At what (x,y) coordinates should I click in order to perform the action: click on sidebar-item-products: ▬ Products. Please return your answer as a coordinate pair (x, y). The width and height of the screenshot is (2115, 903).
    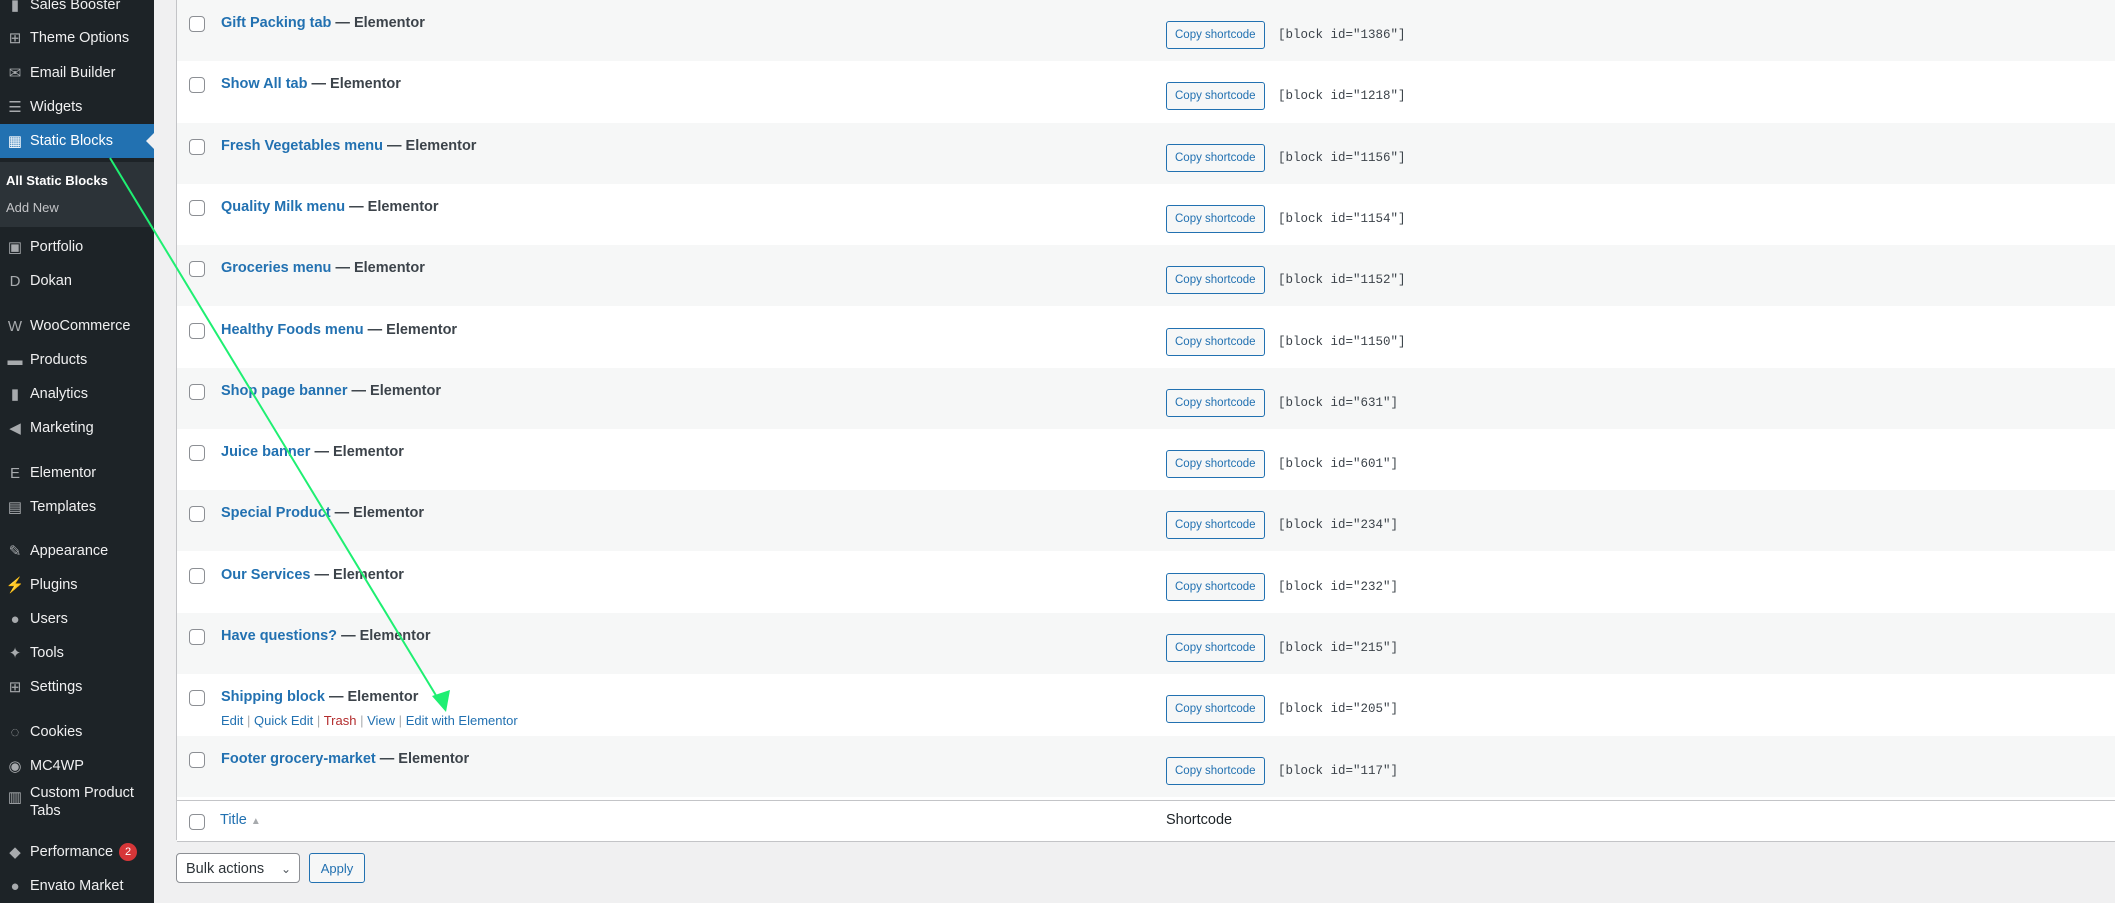
    Looking at the image, I should click on (77, 360).